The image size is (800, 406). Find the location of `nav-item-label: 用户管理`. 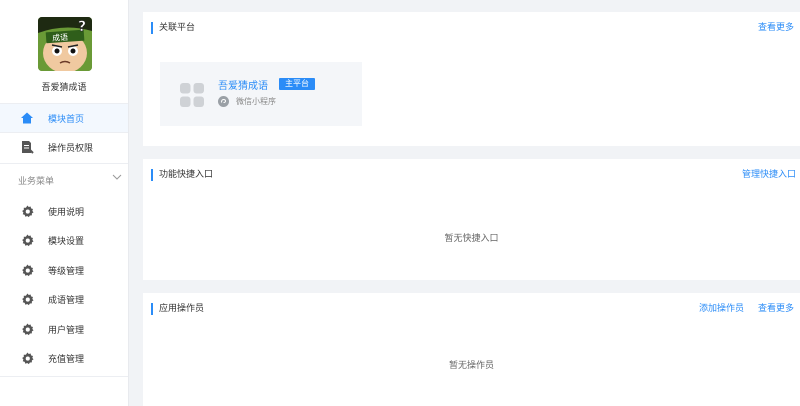

nav-item-label: 用户管理 is located at coordinates (66, 330).